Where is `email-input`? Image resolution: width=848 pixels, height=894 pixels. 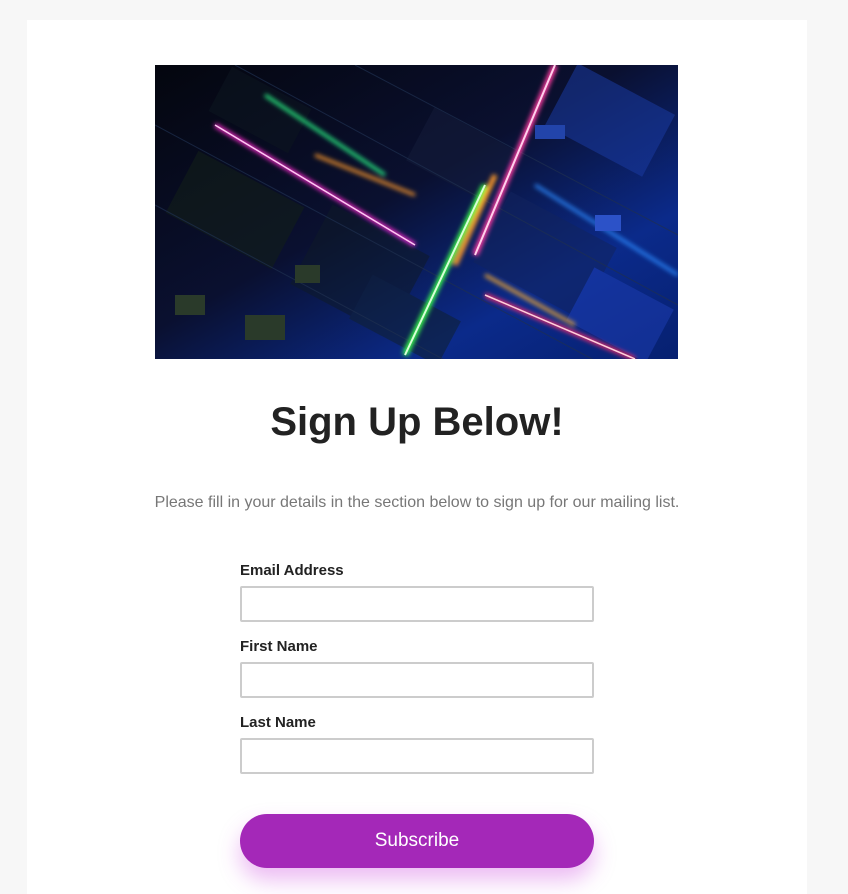 email-input is located at coordinates (417, 604).